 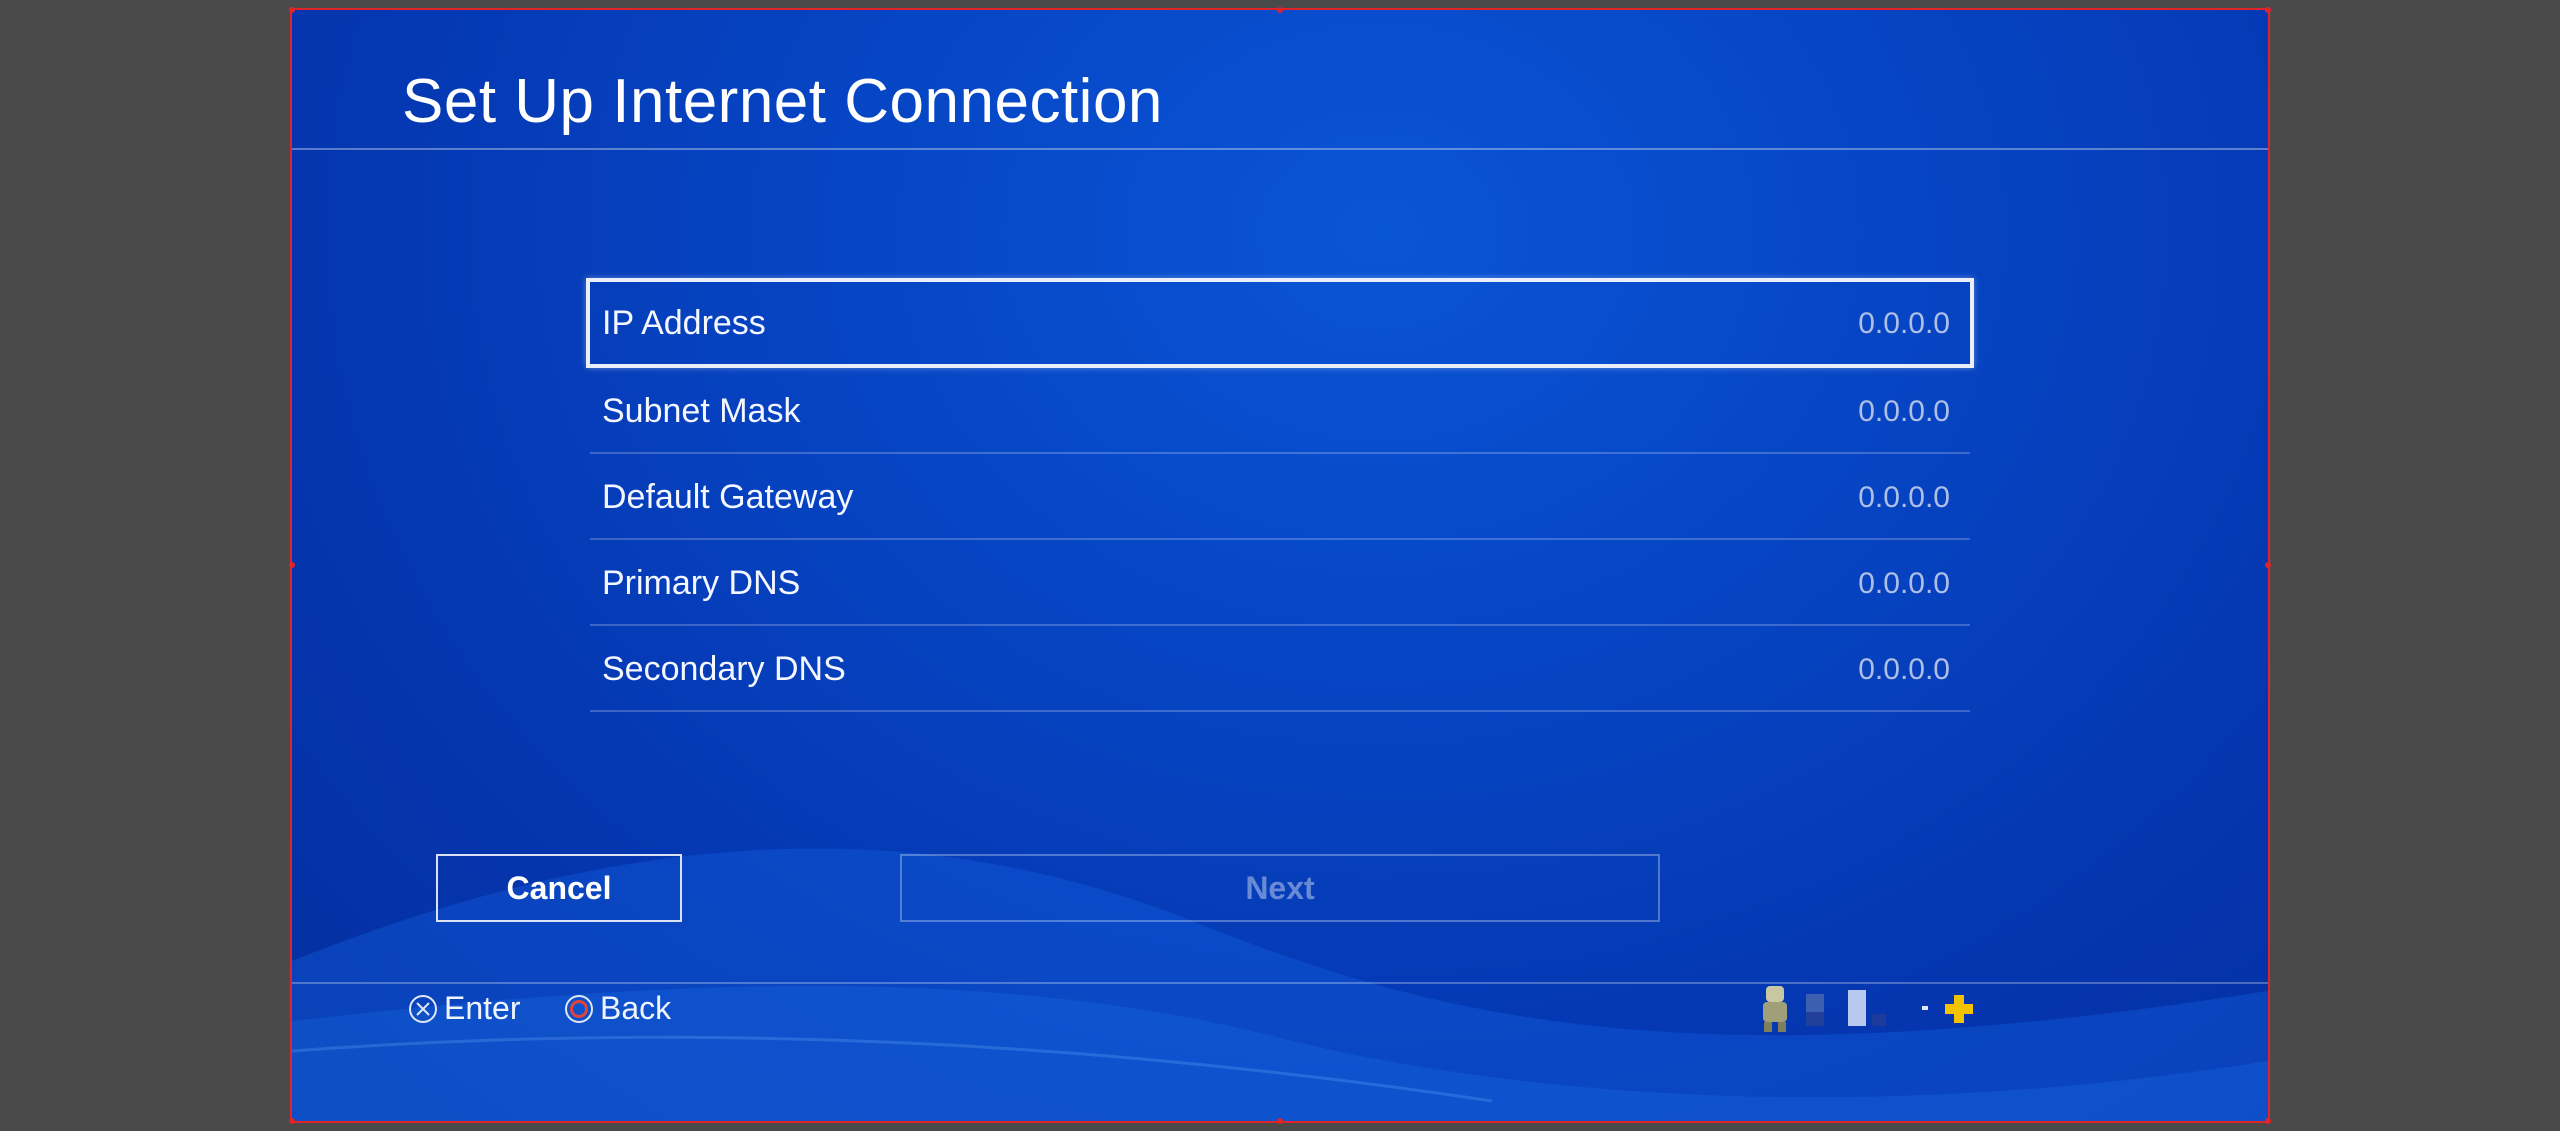 What do you see at coordinates (1925, 1008) in the screenshot?
I see `battery-icon` at bounding box center [1925, 1008].